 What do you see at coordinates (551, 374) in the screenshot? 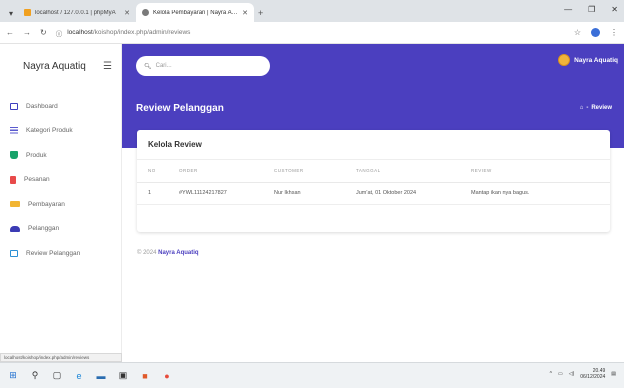
I see `tray-chevron-icon: ^` at bounding box center [551, 374].